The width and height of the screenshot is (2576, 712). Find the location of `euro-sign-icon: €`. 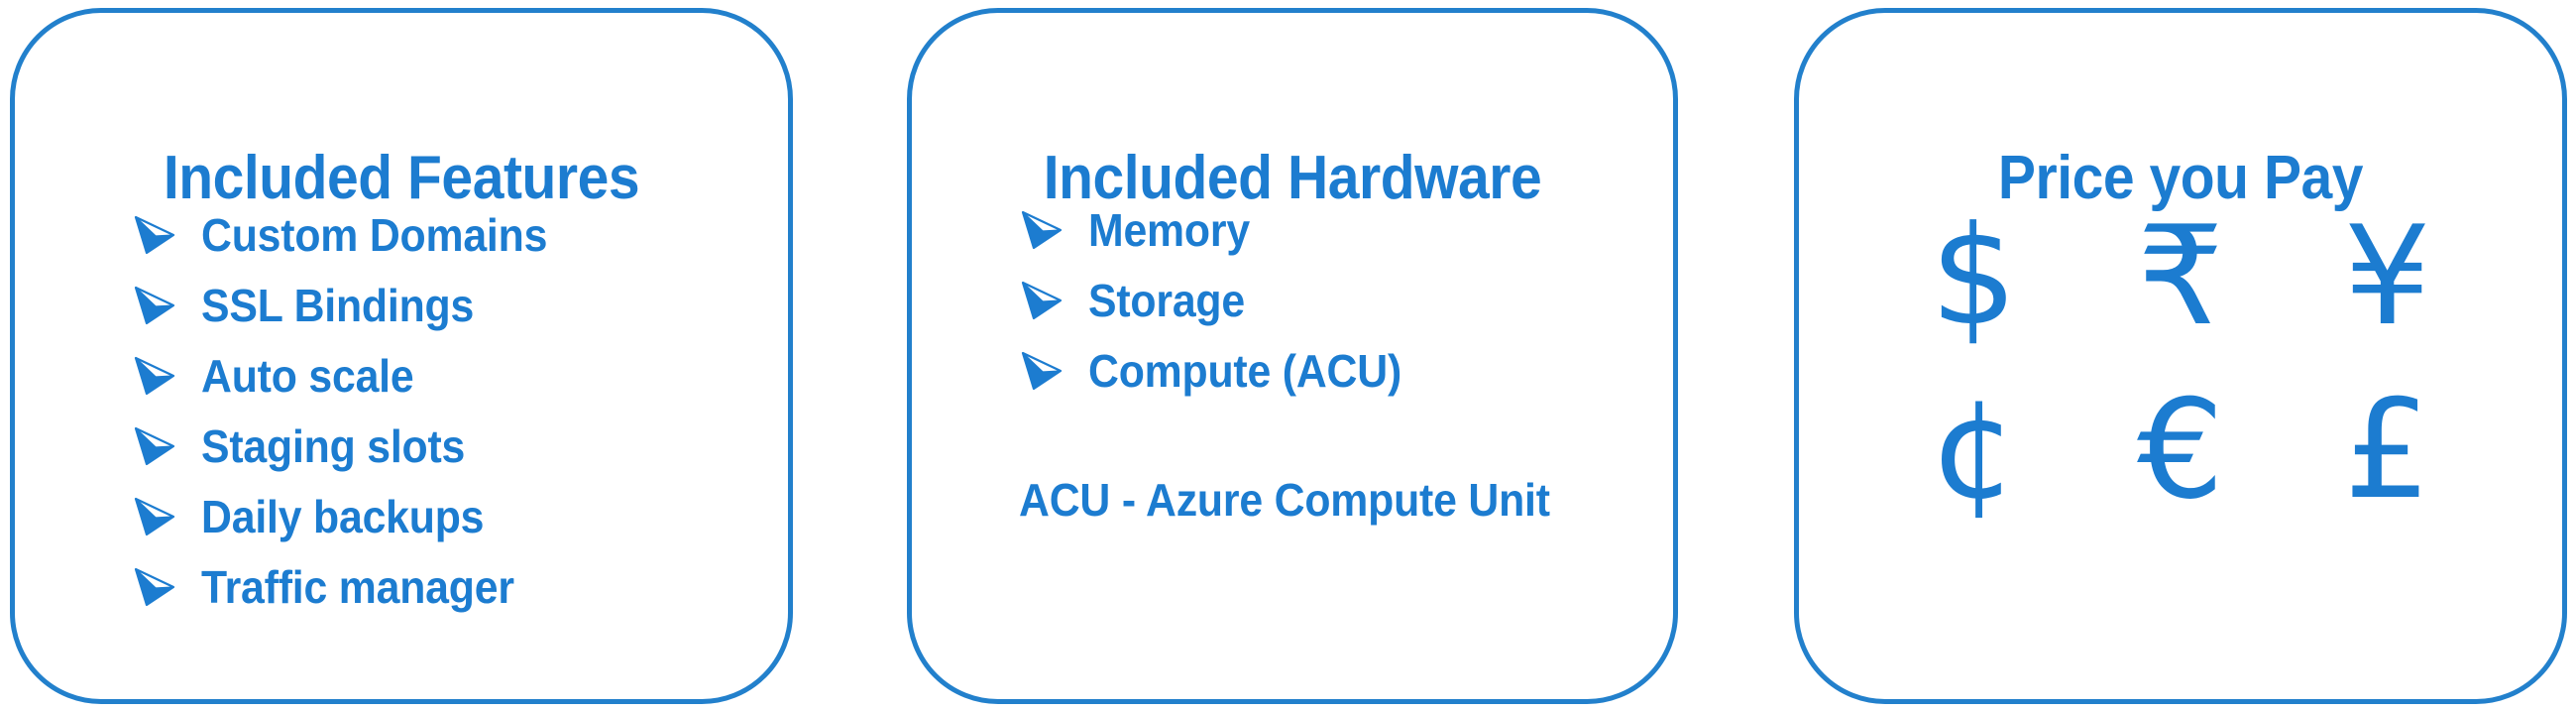

euro-sign-icon: € is located at coordinates (2180, 449).